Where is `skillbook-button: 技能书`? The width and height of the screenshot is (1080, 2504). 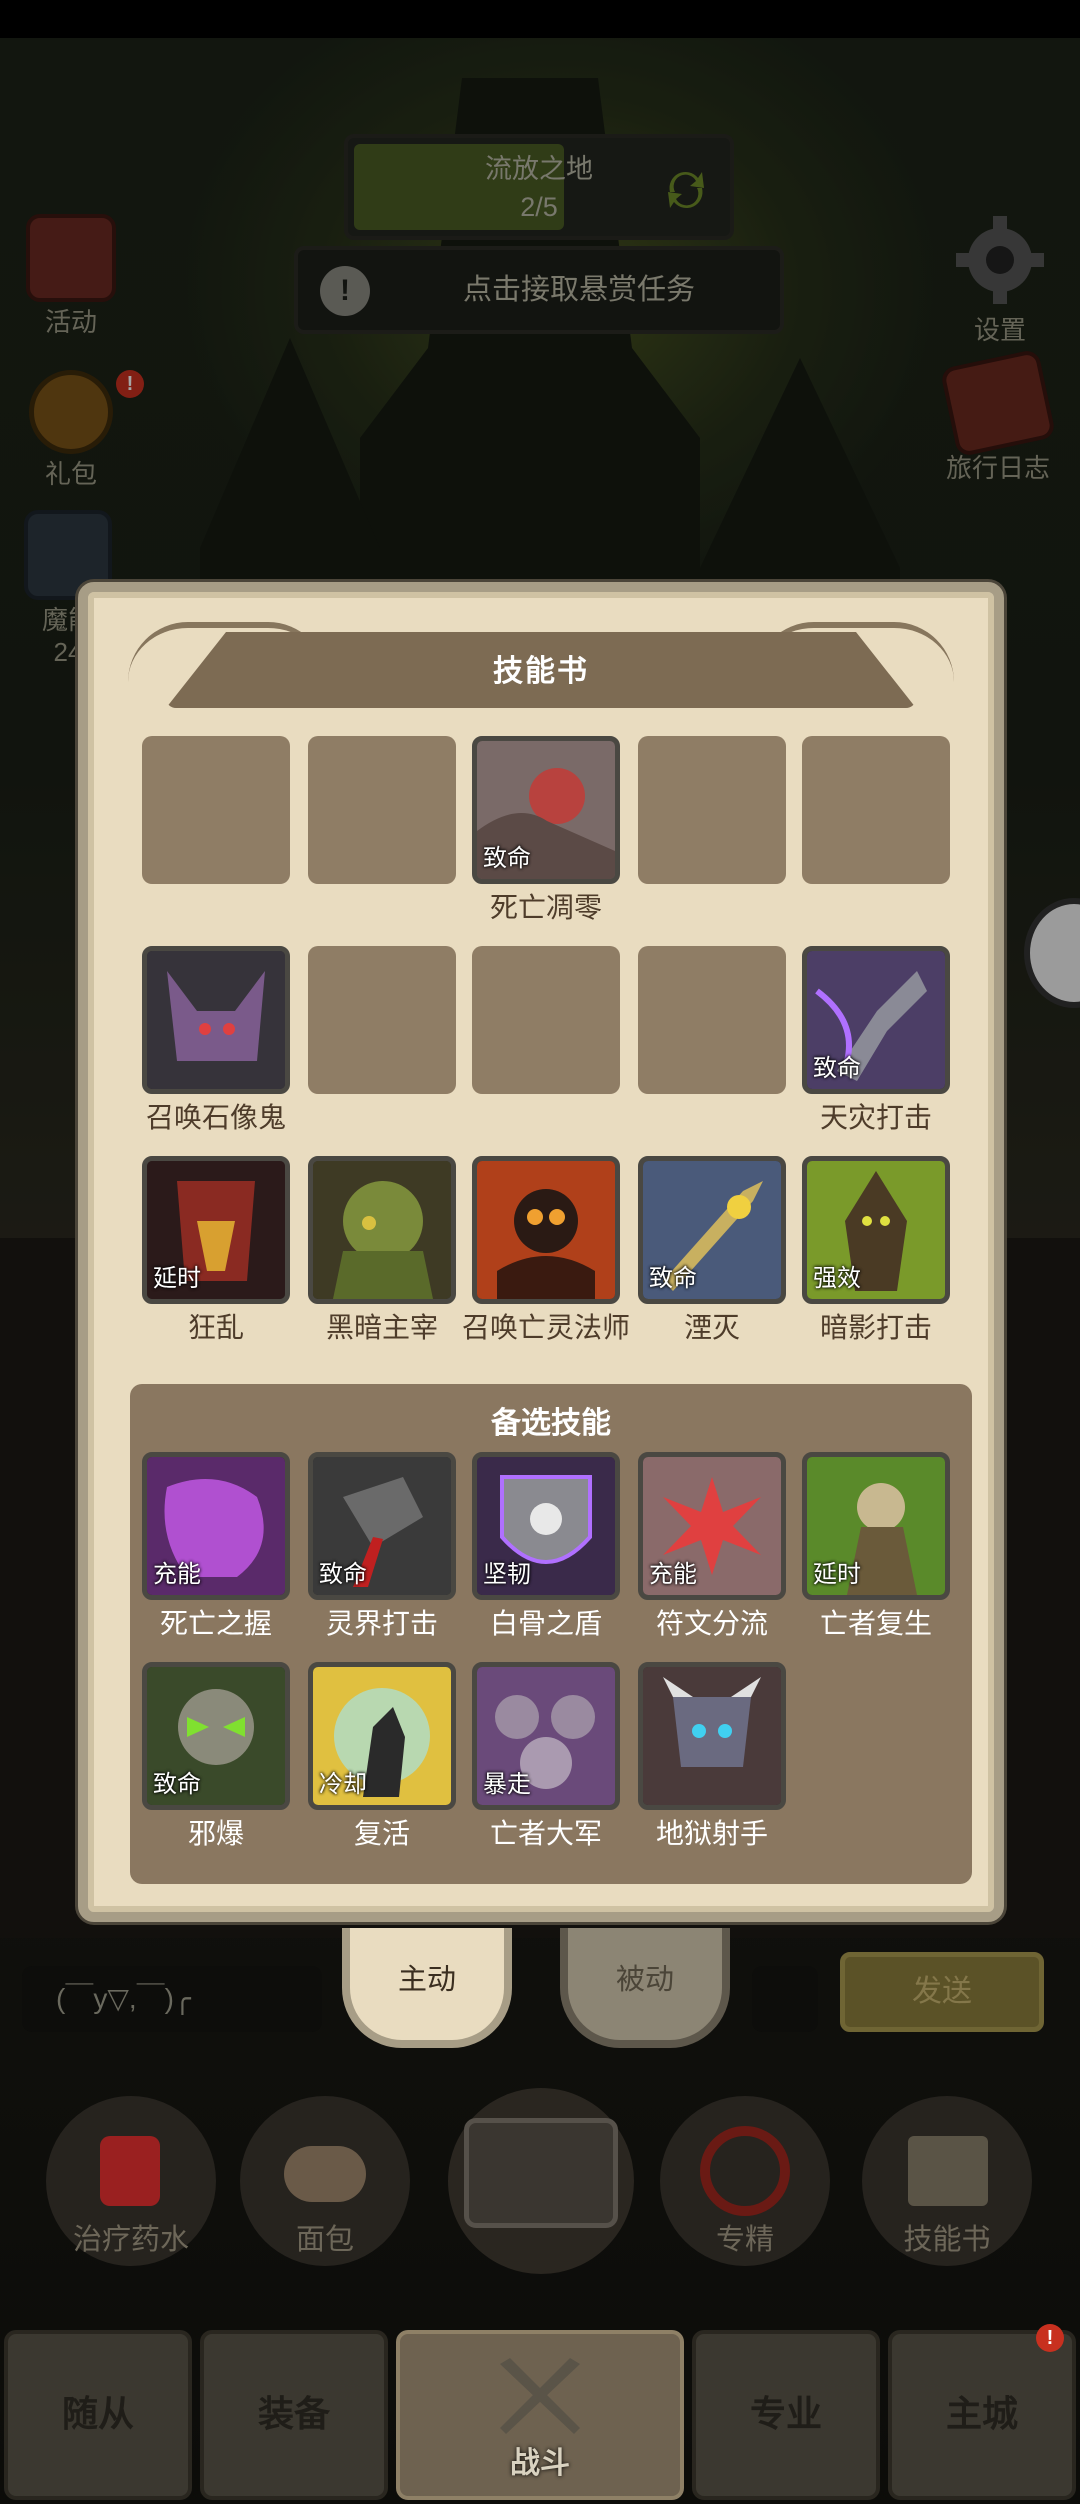 skillbook-button: 技能书 is located at coordinates (947, 2181).